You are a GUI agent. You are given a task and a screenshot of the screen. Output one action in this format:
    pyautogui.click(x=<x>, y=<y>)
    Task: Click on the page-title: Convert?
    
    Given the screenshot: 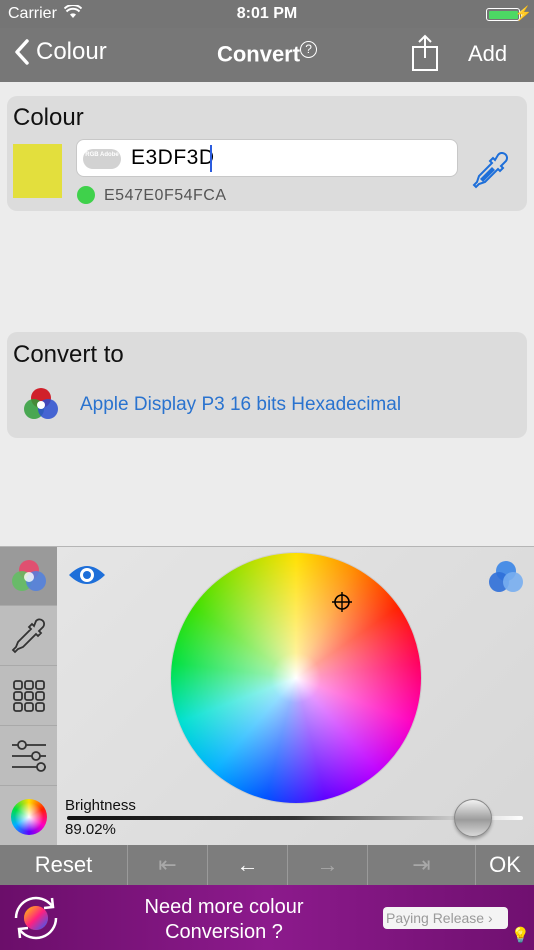 What is the action you would take?
    pyautogui.click(x=267, y=54)
    